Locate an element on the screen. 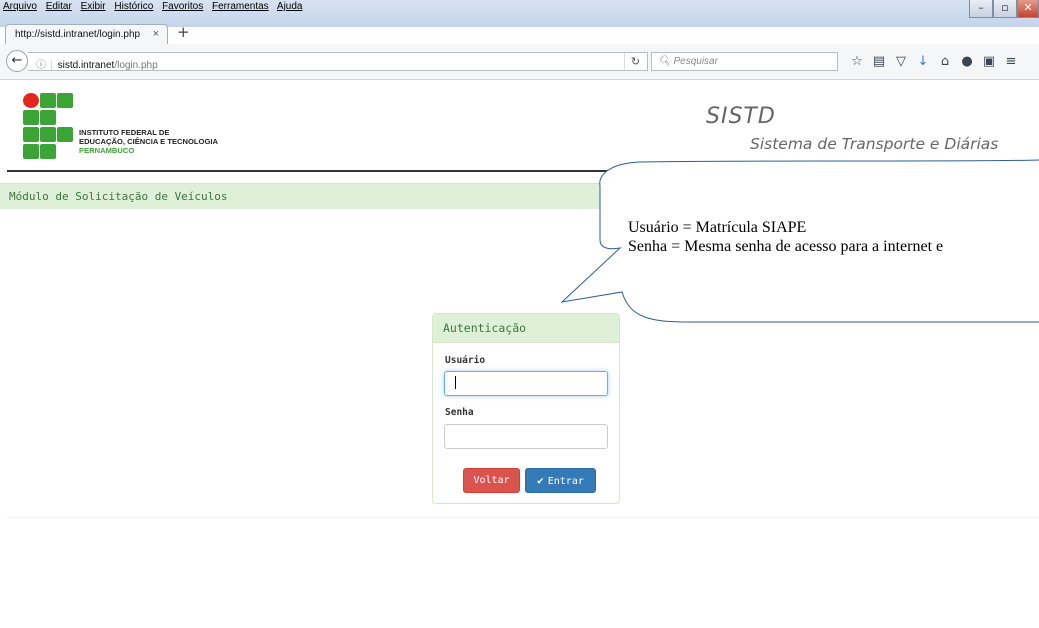 This screenshot has height=628, width=1039. tab-close-icon: × is located at coordinates (156, 34).